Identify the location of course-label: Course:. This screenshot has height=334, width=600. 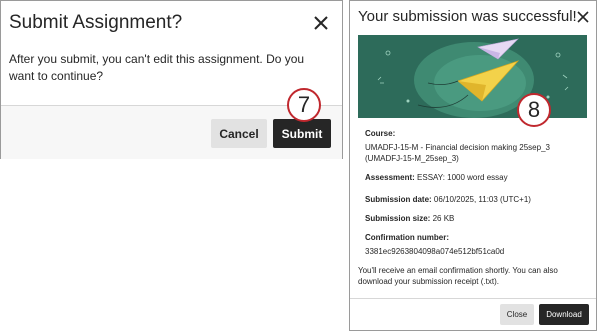
(380, 133).